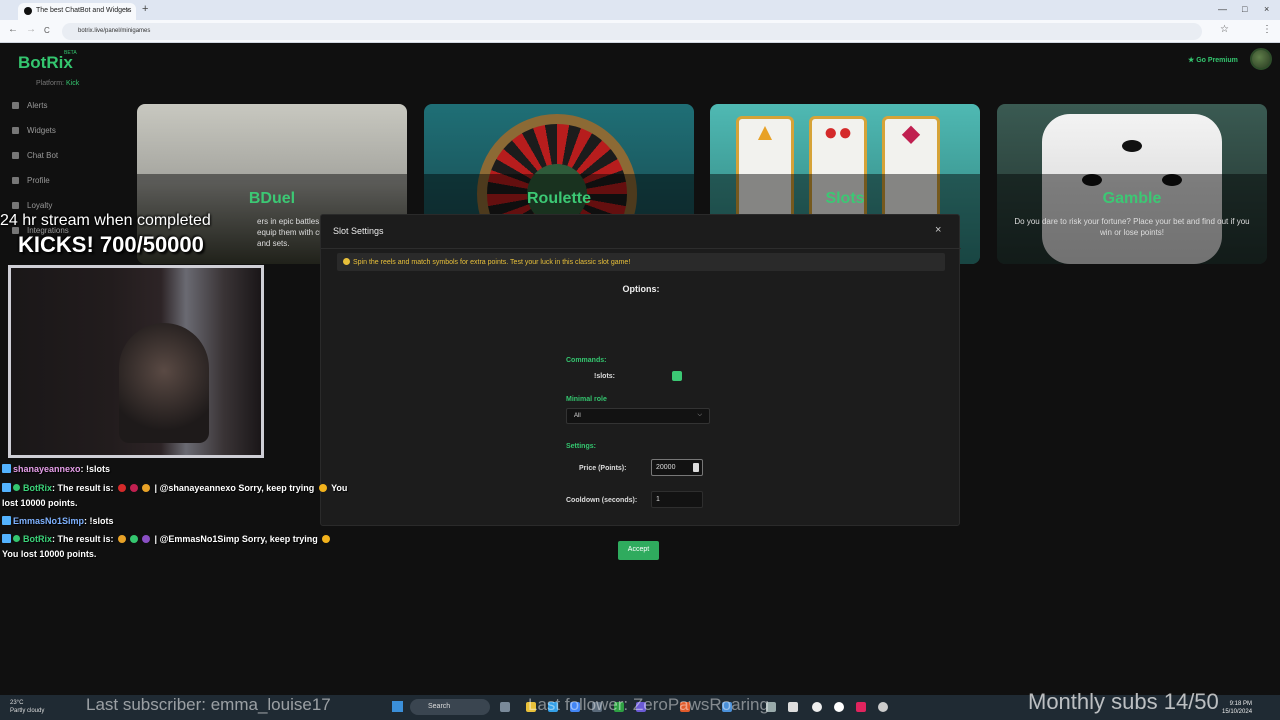 The width and height of the screenshot is (1280, 720). Describe the element at coordinates (322, 488) in the screenshot. I see `sad-emoji-icon` at that location.